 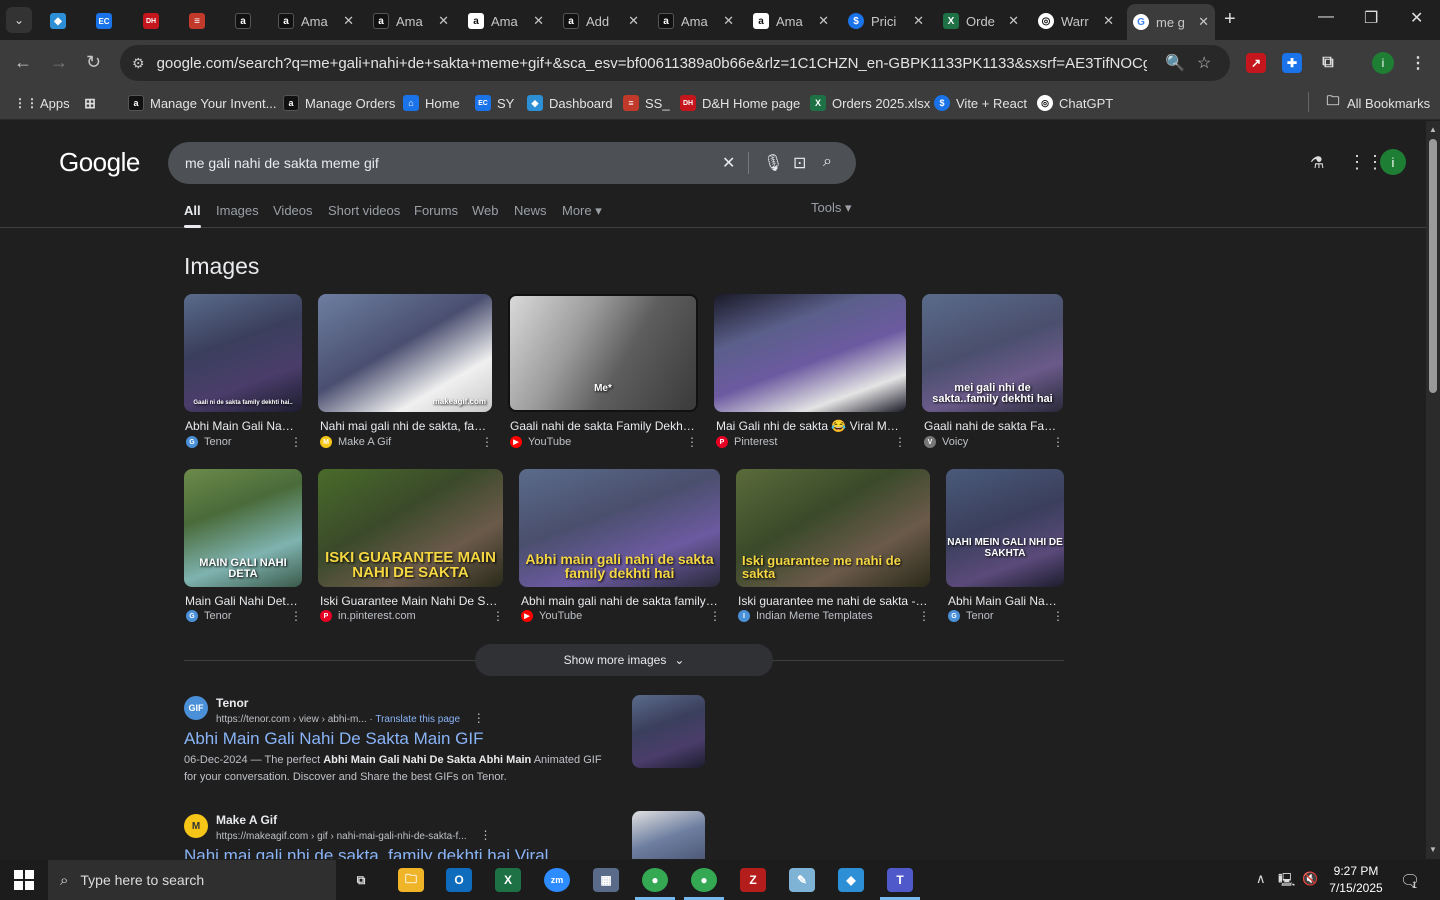 What do you see at coordinates (1256, 63) in the screenshot?
I see `extension-arrow-icon: ↗` at bounding box center [1256, 63].